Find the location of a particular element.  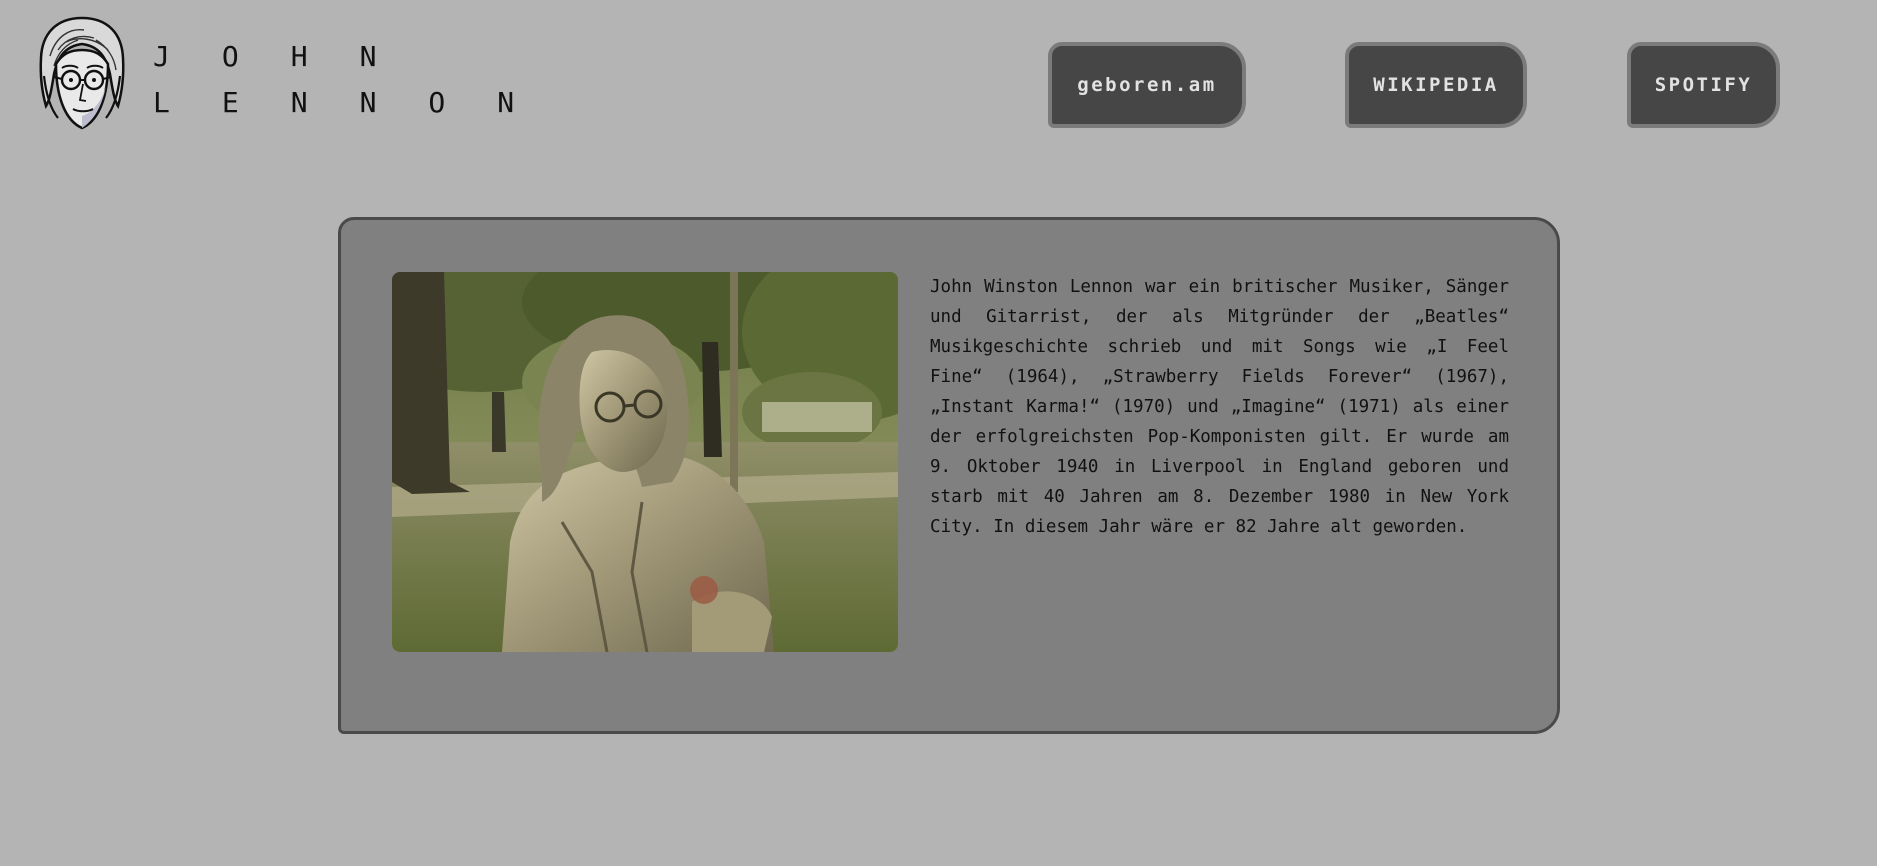

wikipedia-button: WIKIPEDIA is located at coordinates (1436, 85).